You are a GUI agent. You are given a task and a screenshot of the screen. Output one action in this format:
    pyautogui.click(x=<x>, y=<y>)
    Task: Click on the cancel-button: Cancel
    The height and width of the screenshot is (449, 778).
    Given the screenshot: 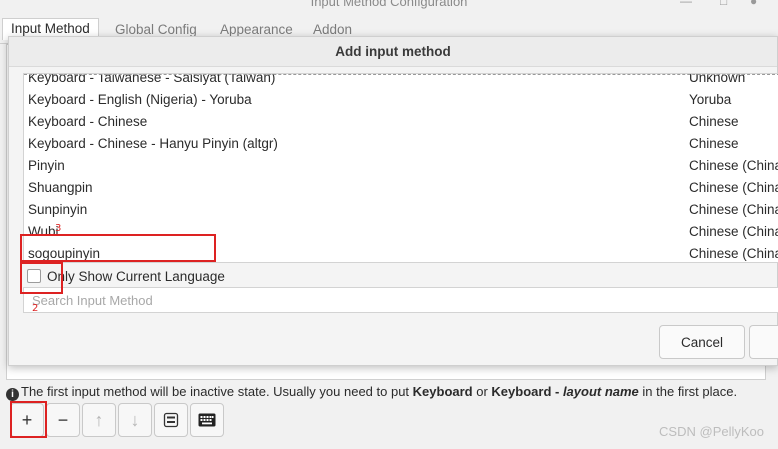 What is the action you would take?
    pyautogui.click(x=702, y=342)
    